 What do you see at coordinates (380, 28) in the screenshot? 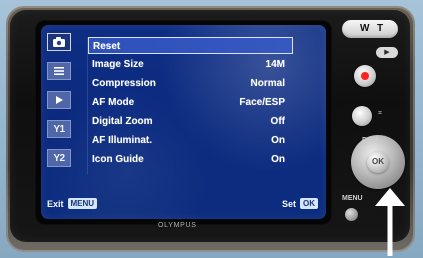
I see `zoom-tele-label: T` at bounding box center [380, 28].